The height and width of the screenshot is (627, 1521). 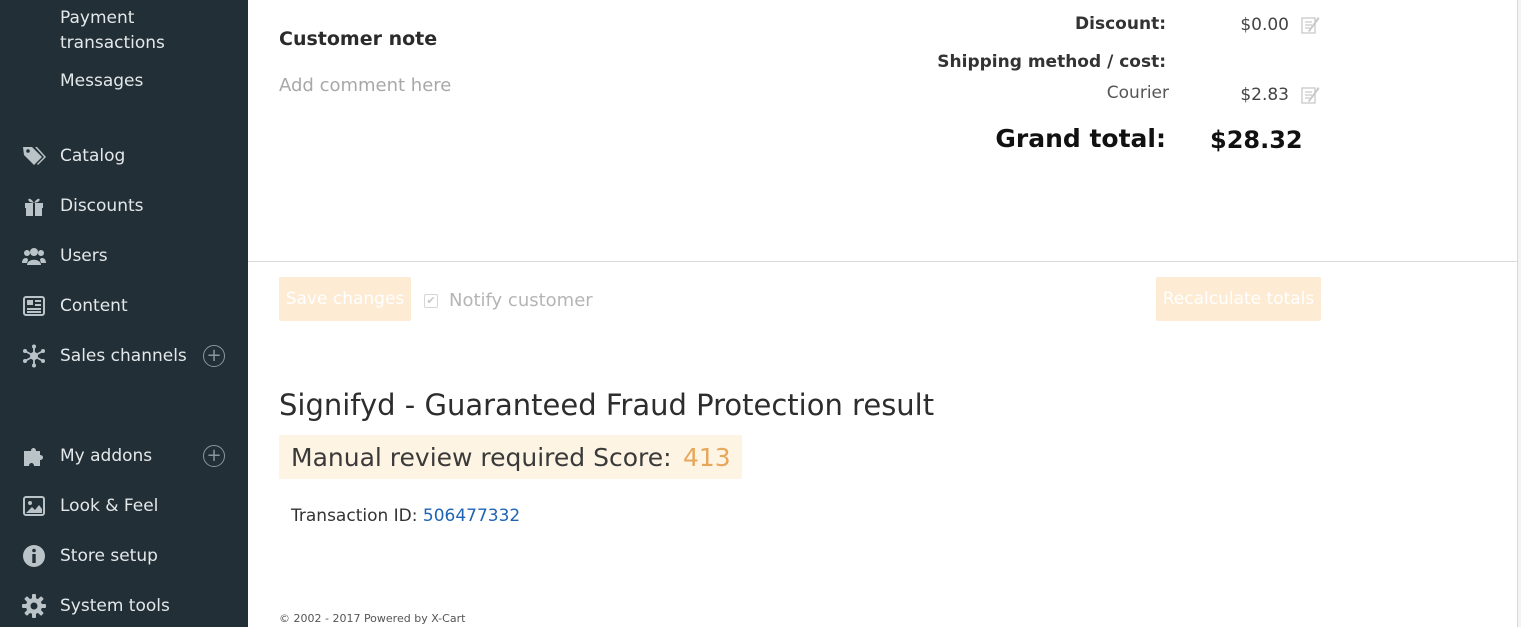 I want to click on sidebar-item-label: Store setup, so click(x=109, y=556).